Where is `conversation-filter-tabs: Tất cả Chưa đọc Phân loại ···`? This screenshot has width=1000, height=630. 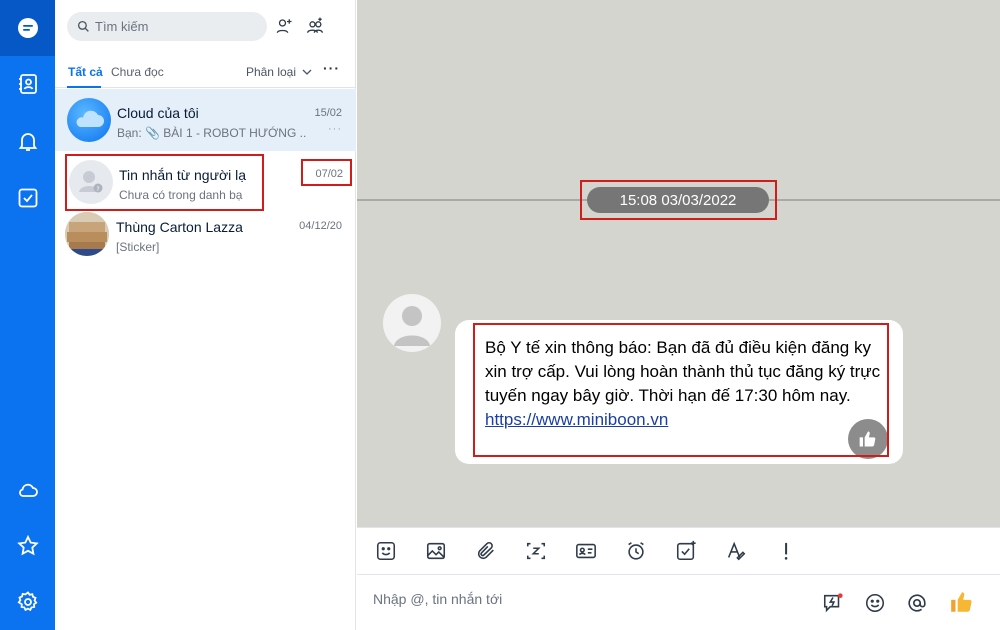
conversation-filter-tabs: Tất cả Chưa đọc Phân loại ··· is located at coordinates (205, 72).